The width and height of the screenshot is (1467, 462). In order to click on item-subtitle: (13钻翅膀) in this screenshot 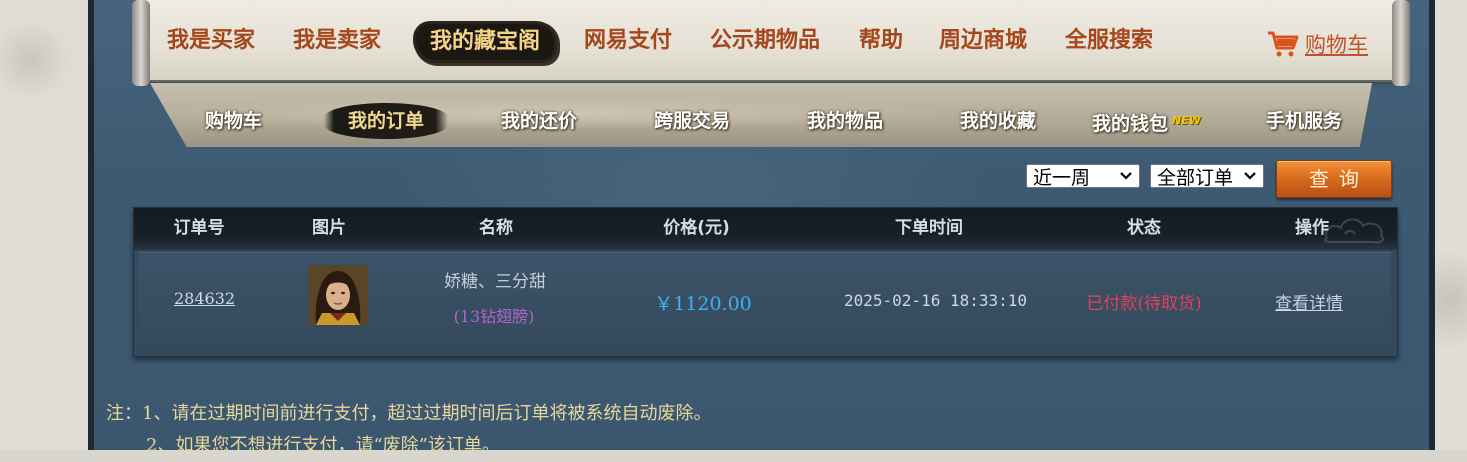, I will do `click(494, 316)`.